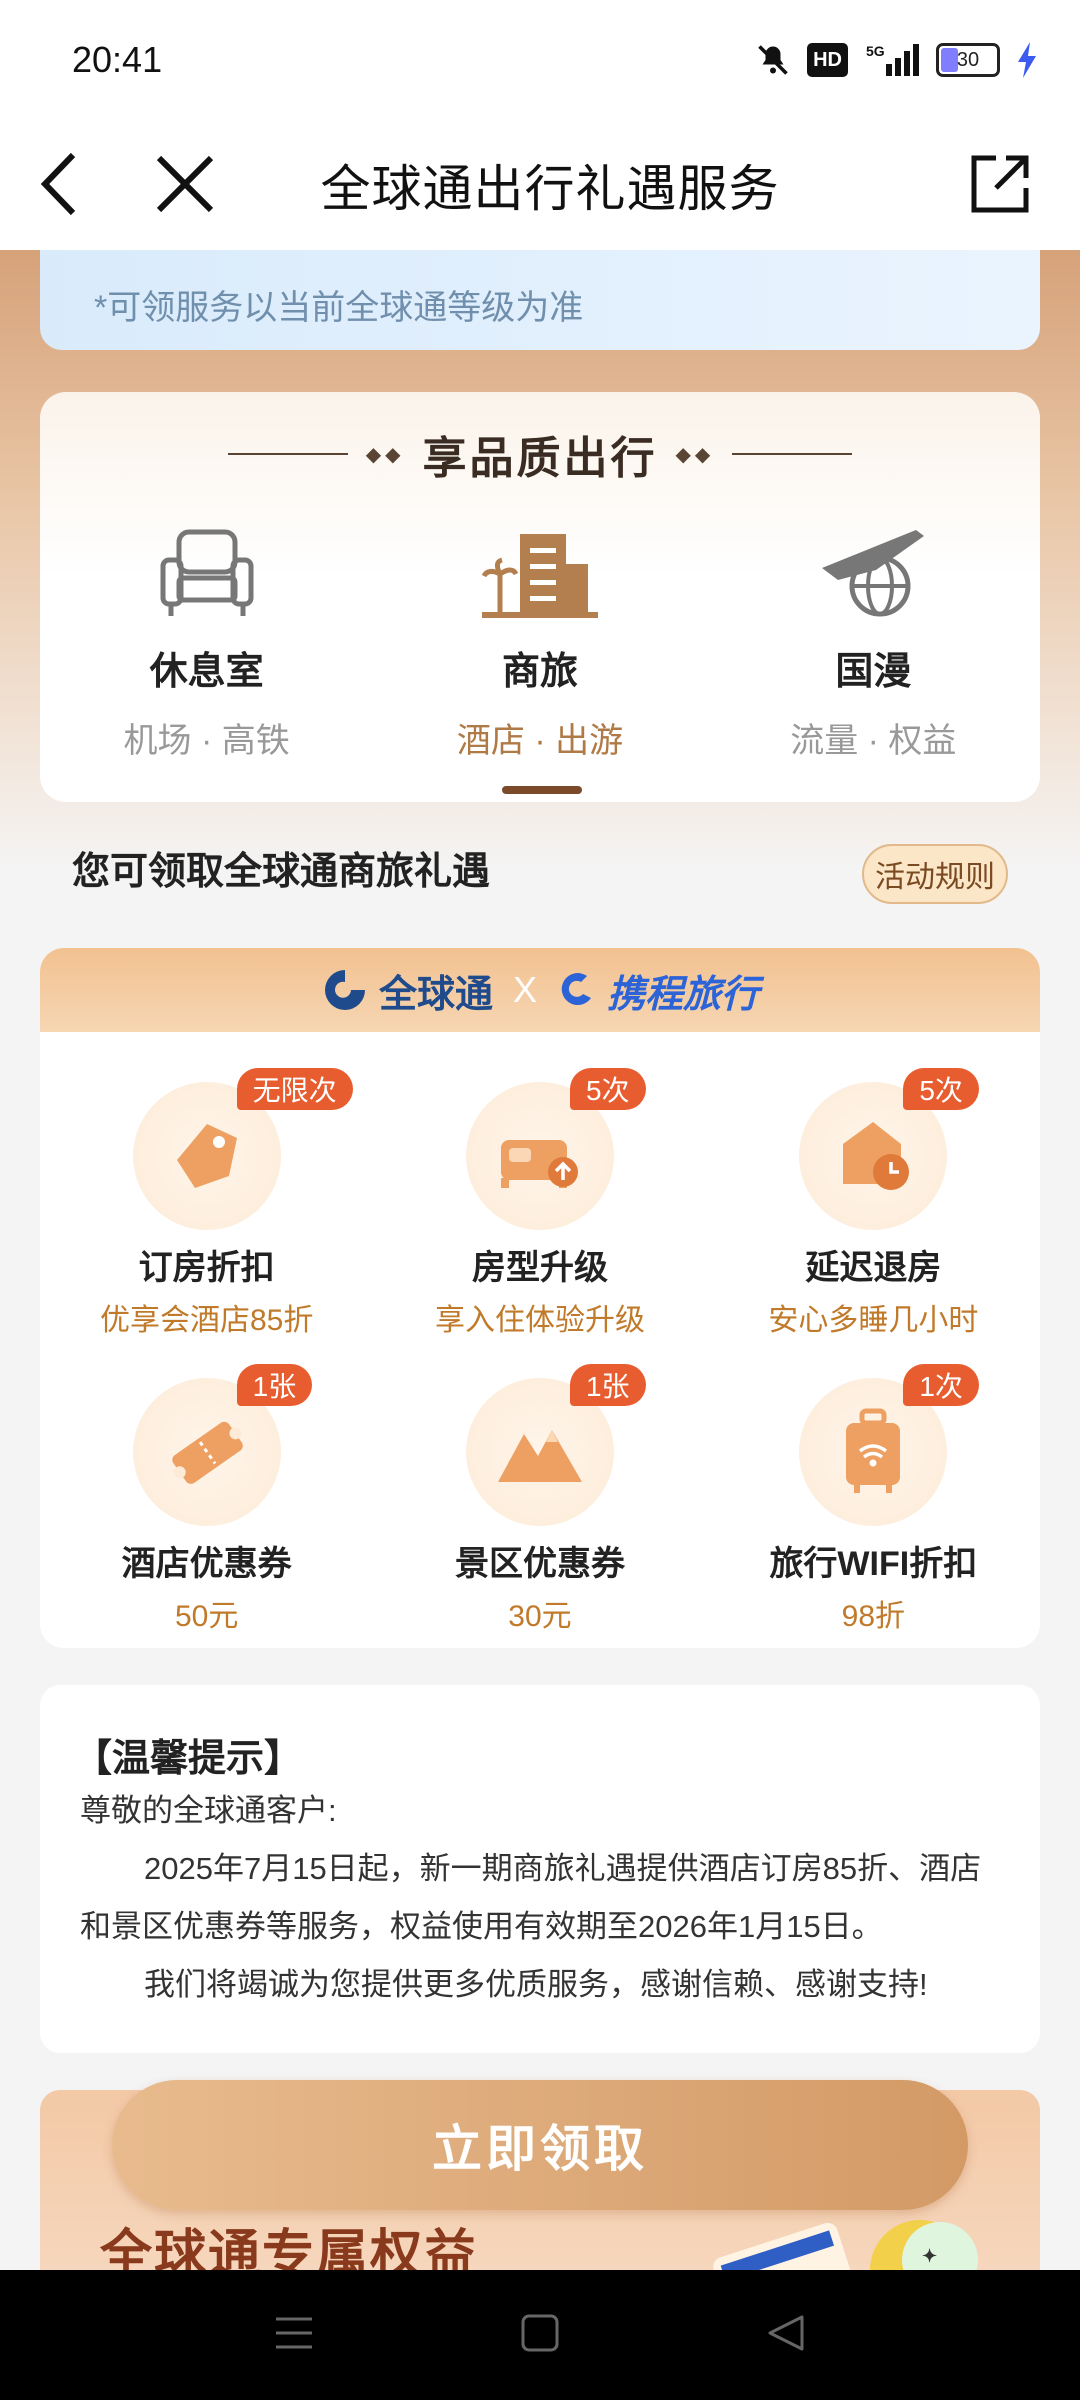 The image size is (1080, 2400). Describe the element at coordinates (539, 1320) in the screenshot. I see `benefit-desc: 享入住体验升级` at that location.